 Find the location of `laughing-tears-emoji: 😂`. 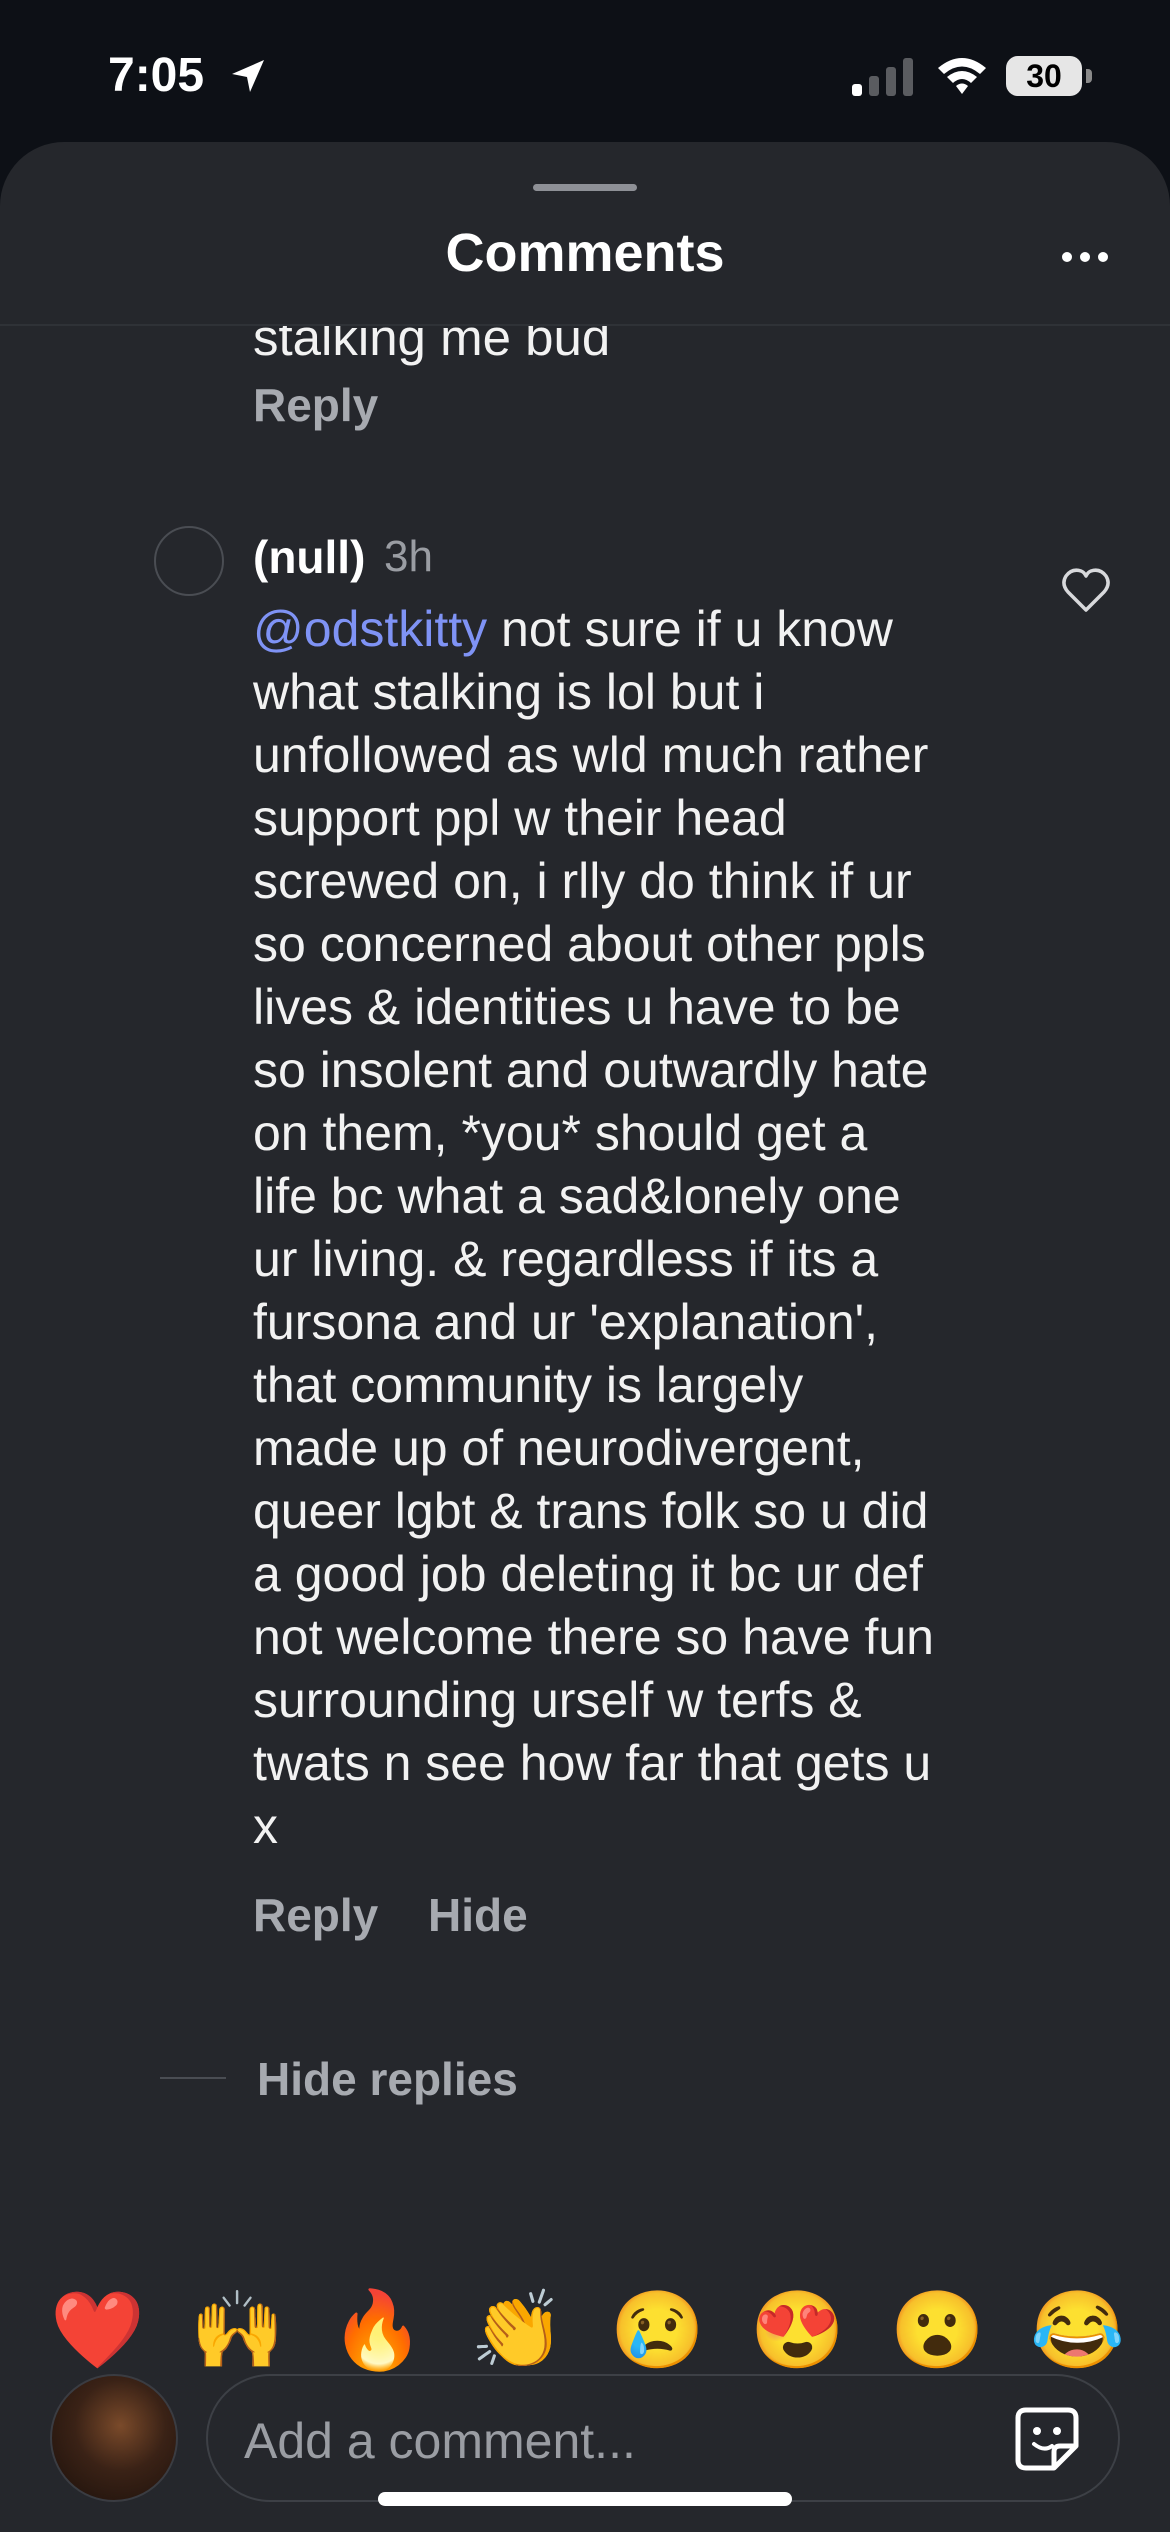

laughing-tears-emoji: 😂 is located at coordinates (1077, 2331).